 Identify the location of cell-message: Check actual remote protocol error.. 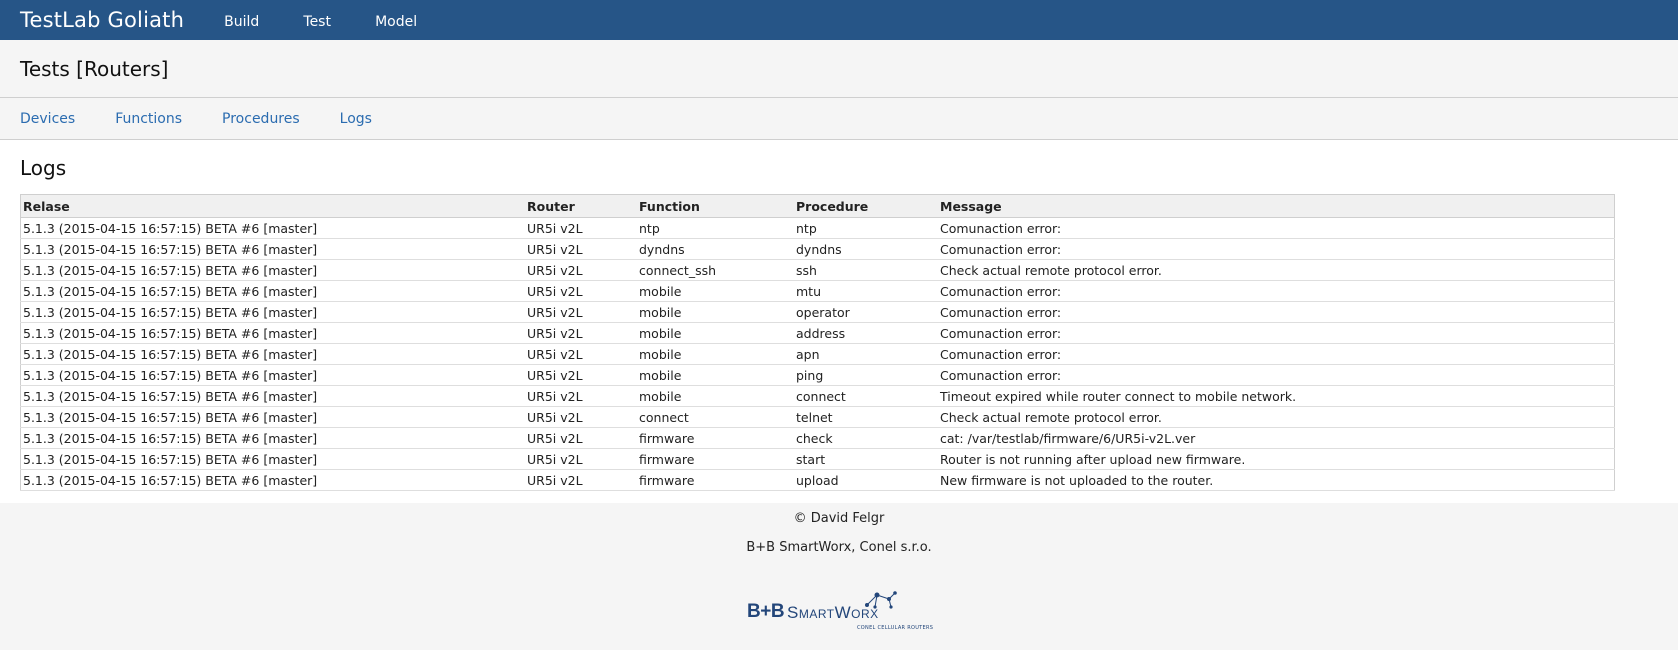
(1276, 270).